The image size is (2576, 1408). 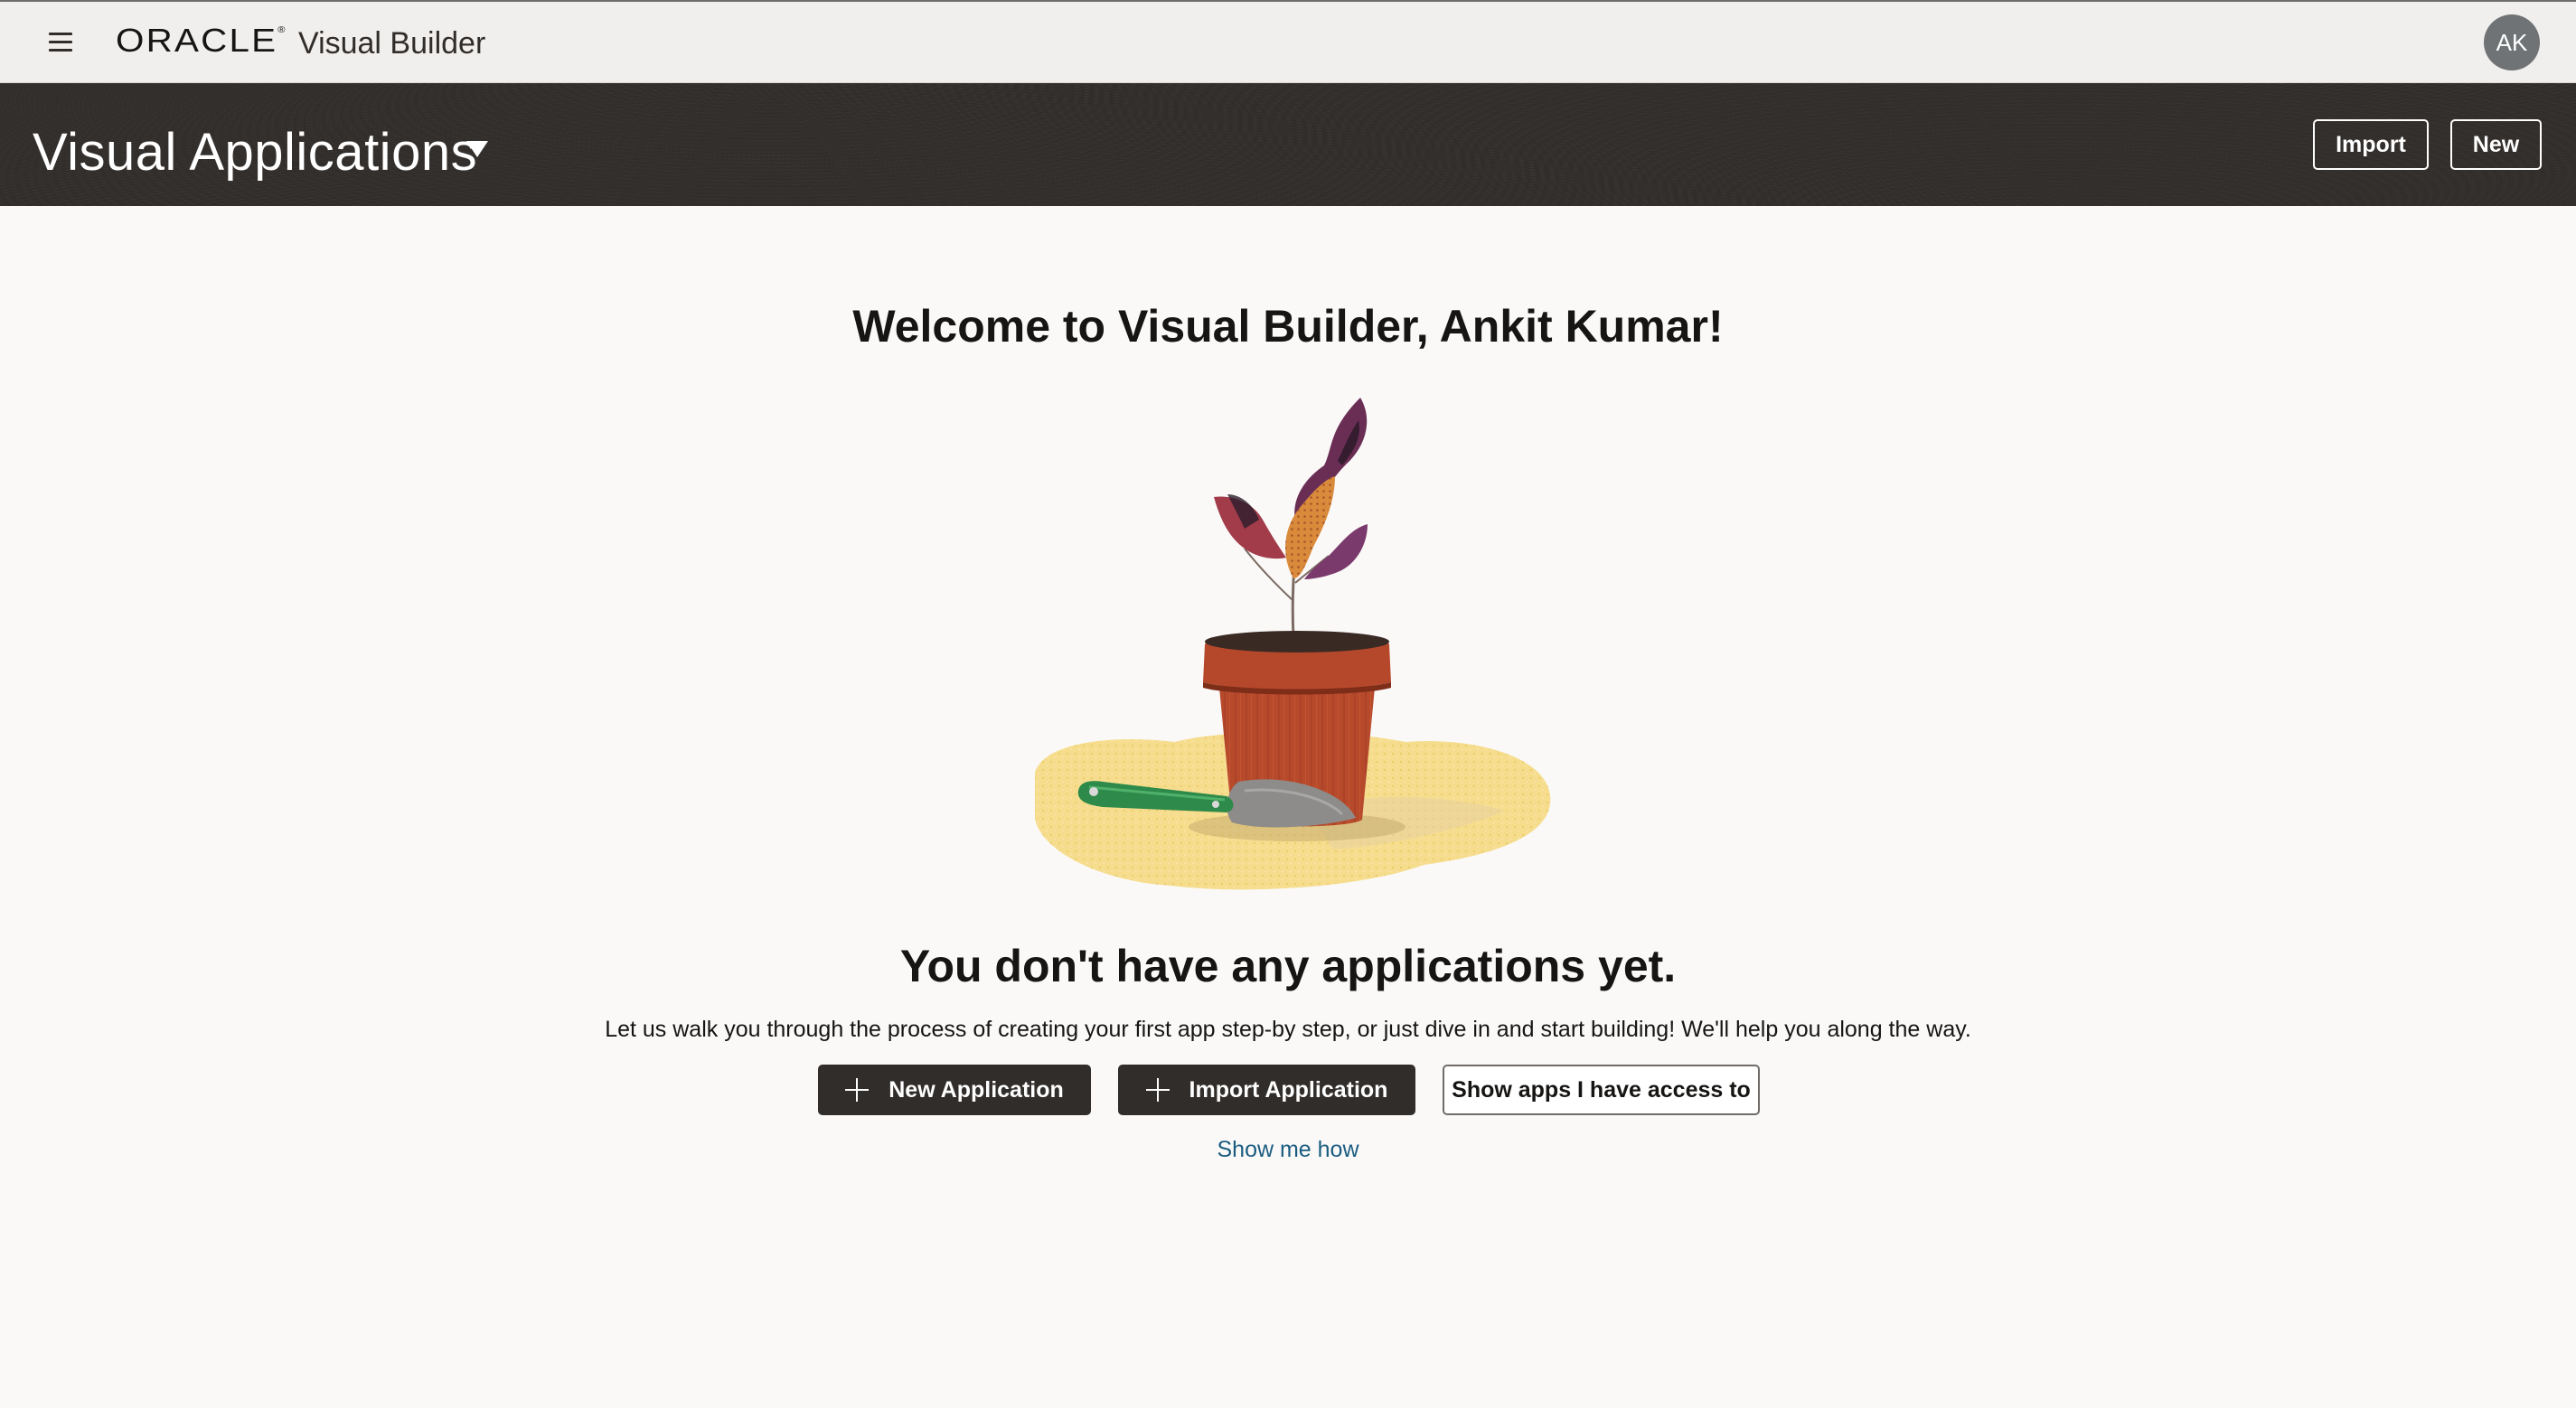 I want to click on oracle-logo-text: ORACLE, so click(x=197, y=40).